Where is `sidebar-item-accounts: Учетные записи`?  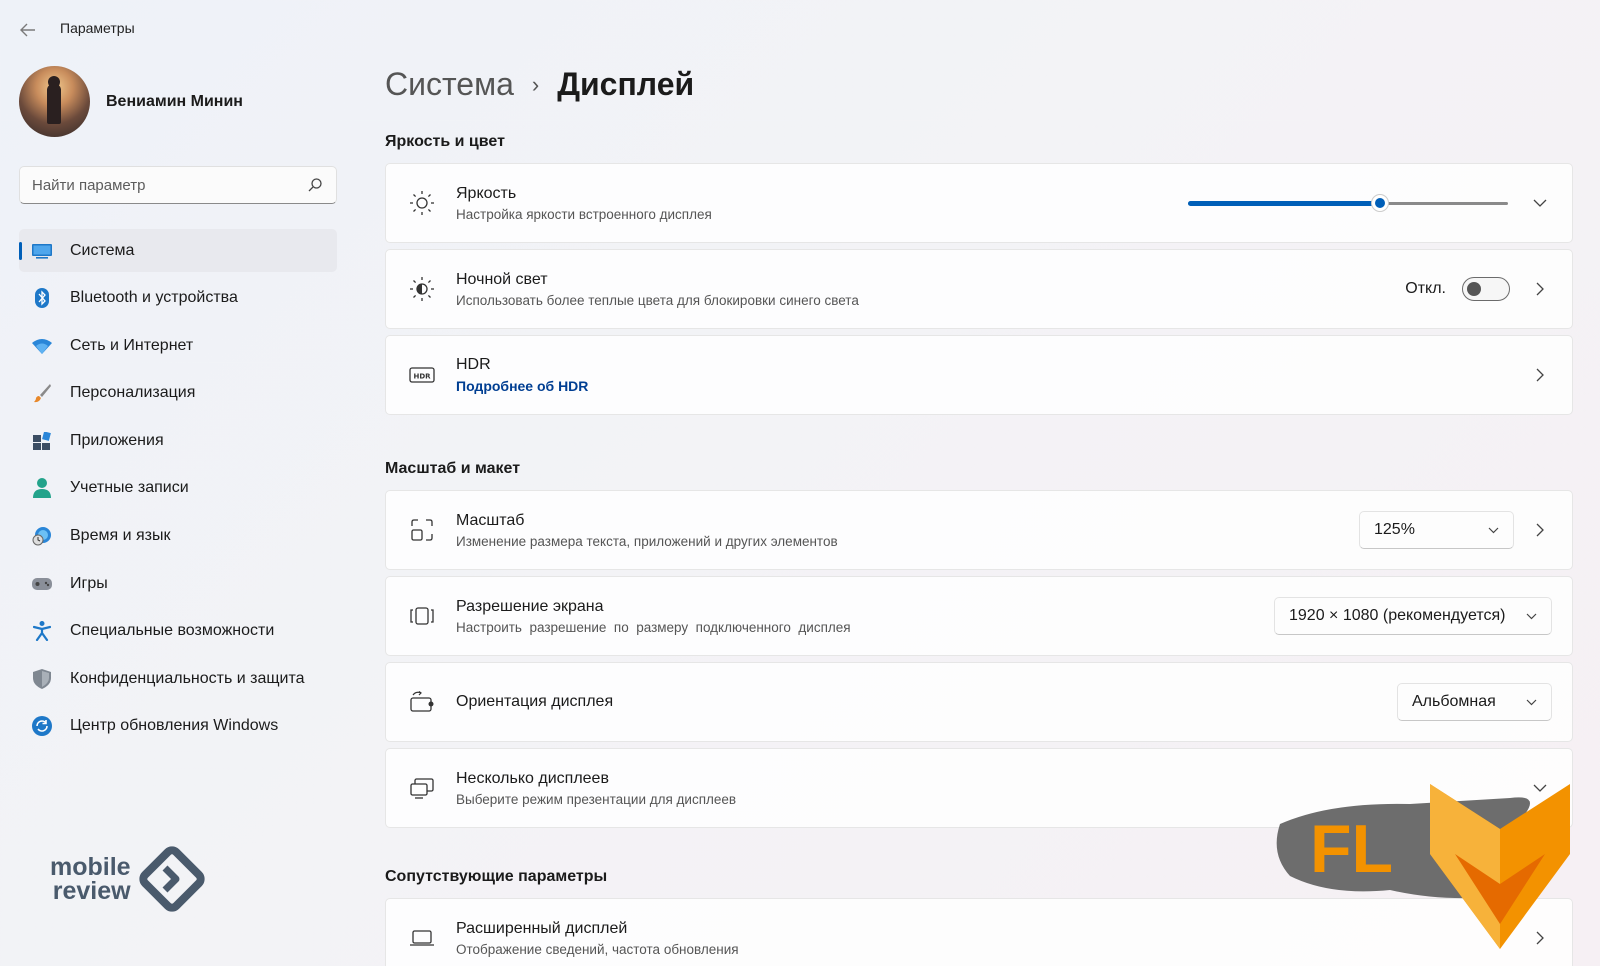
sidebar-item-accounts: Учетные записи is located at coordinates (178, 488).